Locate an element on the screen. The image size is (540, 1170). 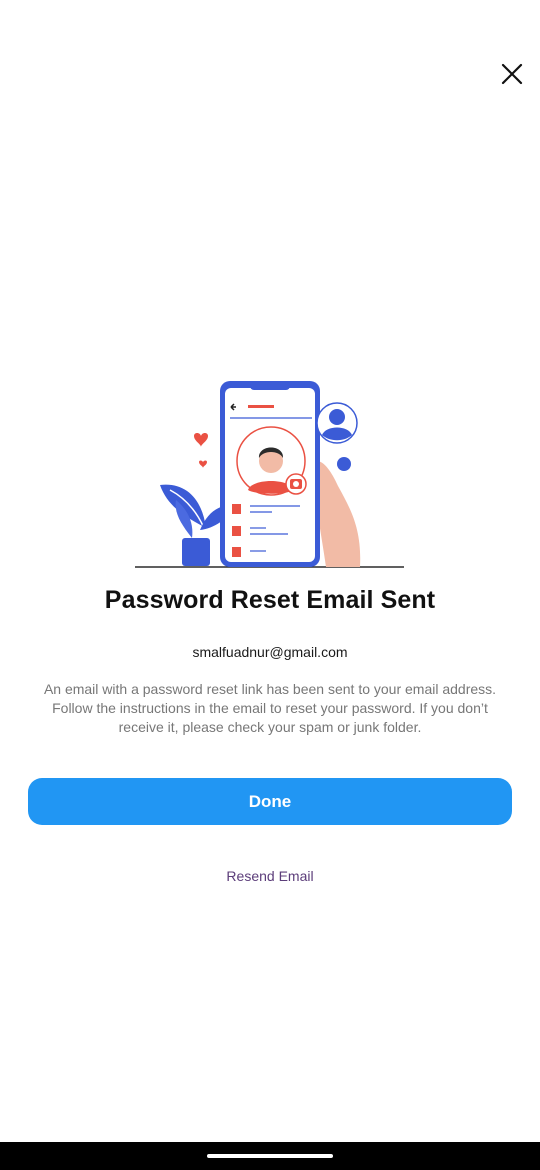
system-nav-bar is located at coordinates (270, 1156).